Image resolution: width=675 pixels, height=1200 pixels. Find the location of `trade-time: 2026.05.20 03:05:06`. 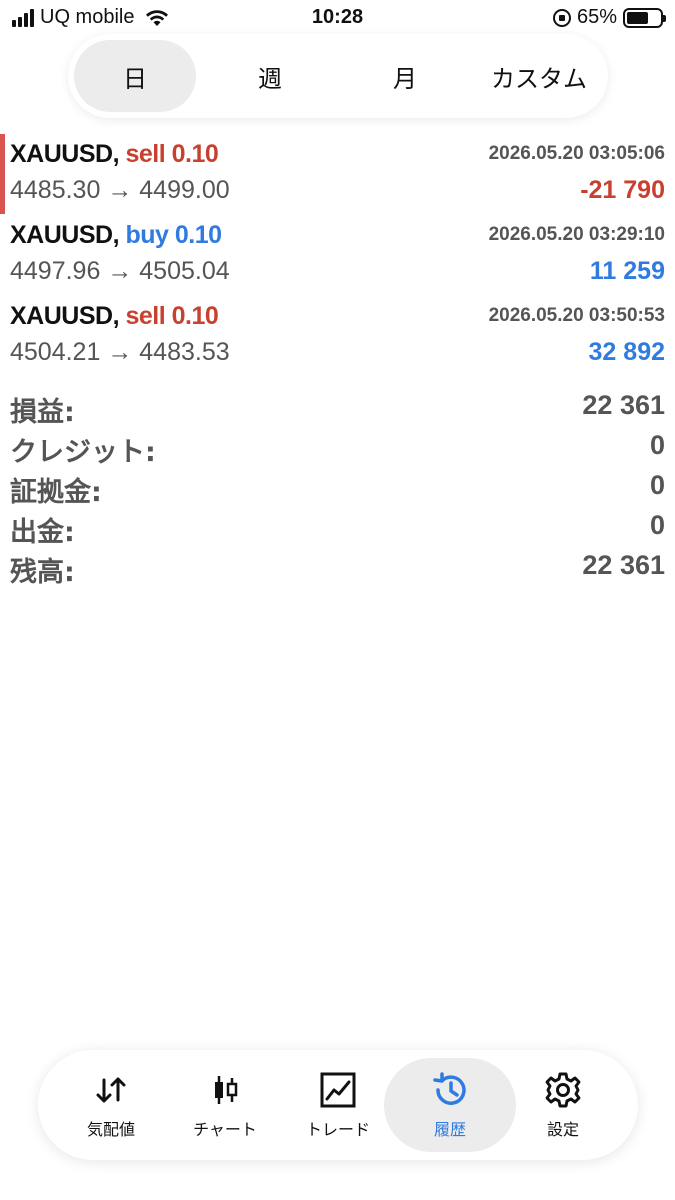

trade-time: 2026.05.20 03:05:06 is located at coordinates (576, 153).